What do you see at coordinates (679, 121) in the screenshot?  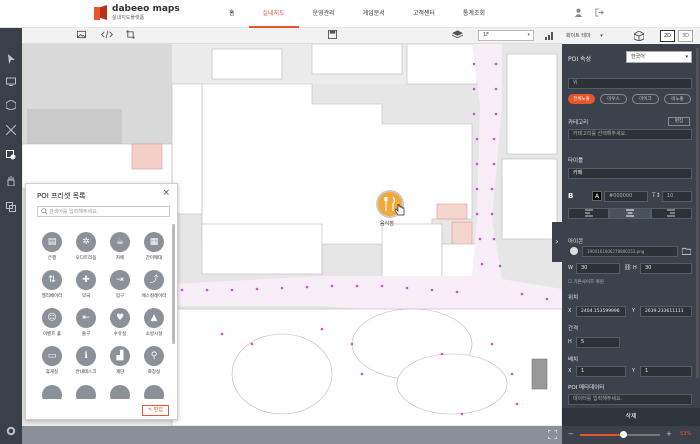 I see `category-edit-button: 편집` at bounding box center [679, 121].